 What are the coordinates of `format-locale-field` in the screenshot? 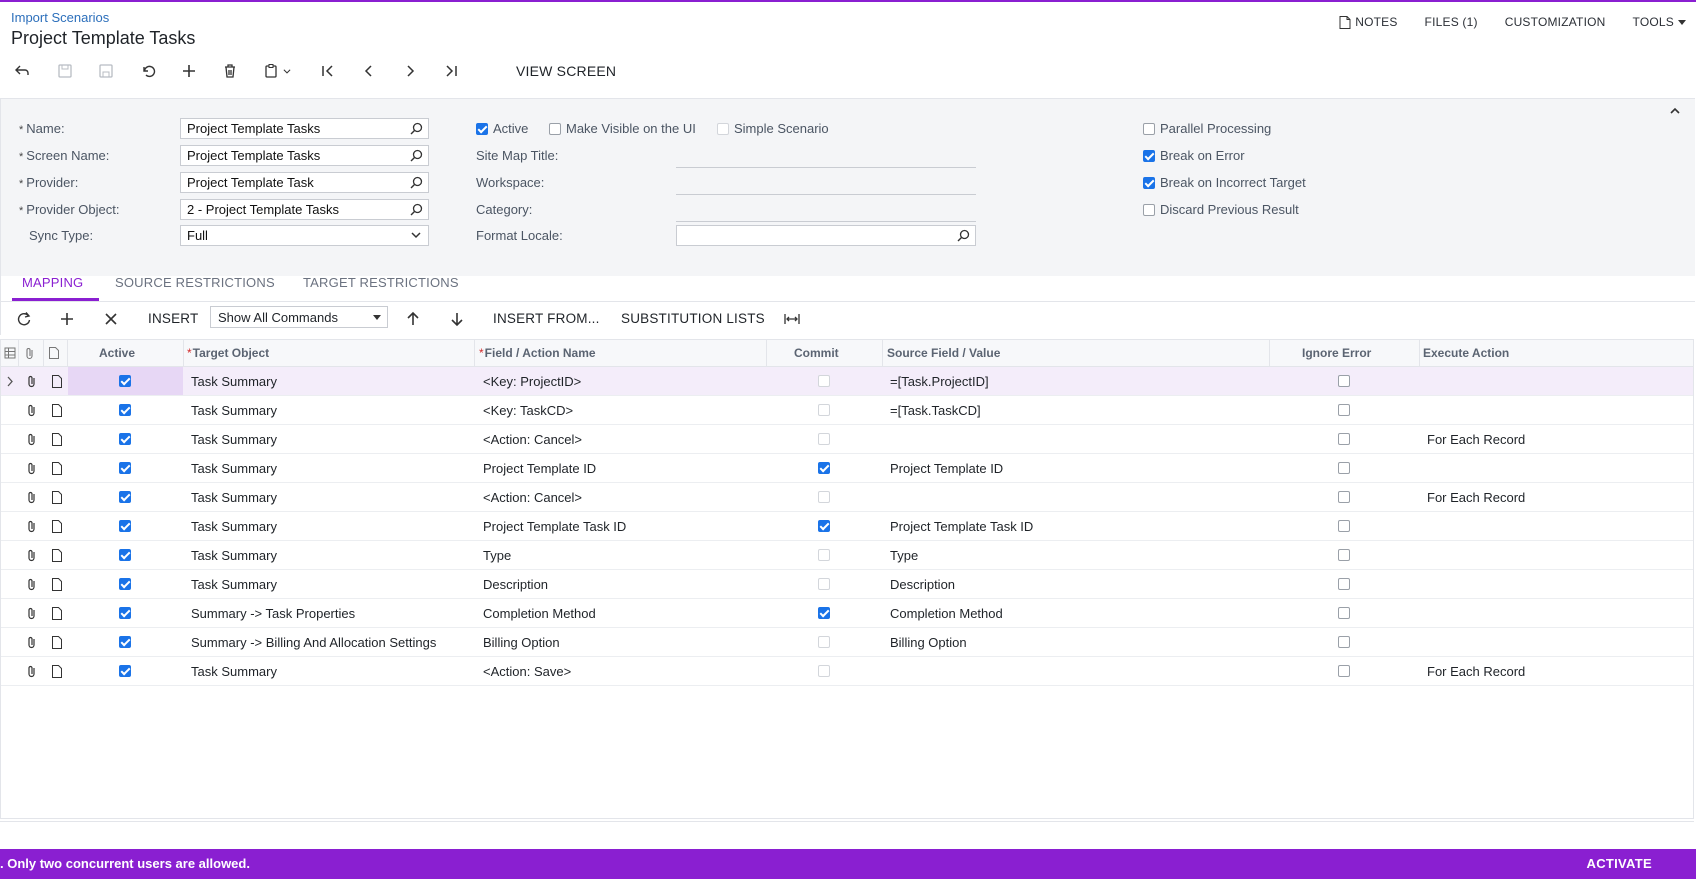 It's located at (826, 235).